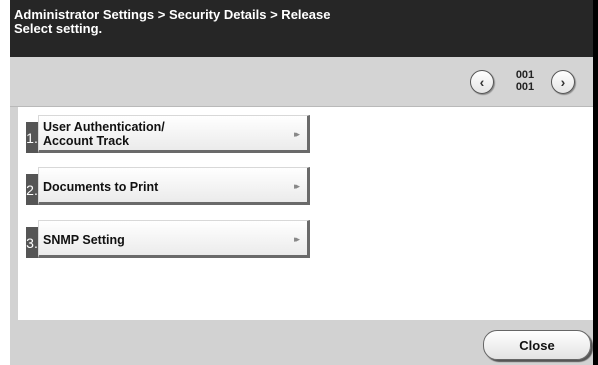 This screenshot has height=365, width=598. Describe the element at coordinates (537, 345) in the screenshot. I see `close-button: Close` at that location.